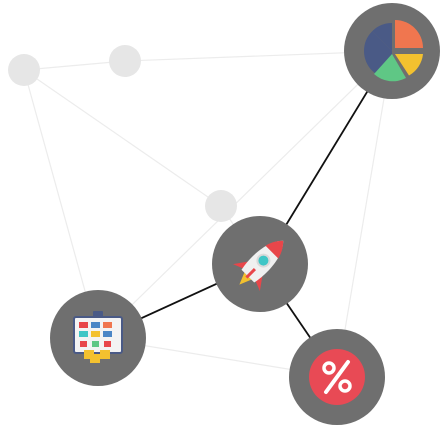 This screenshot has width=441, height=426. I want to click on discount-node, so click(337, 377).